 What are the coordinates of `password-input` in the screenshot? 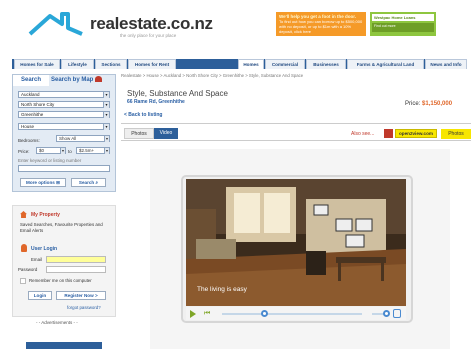 It's located at (76, 269).